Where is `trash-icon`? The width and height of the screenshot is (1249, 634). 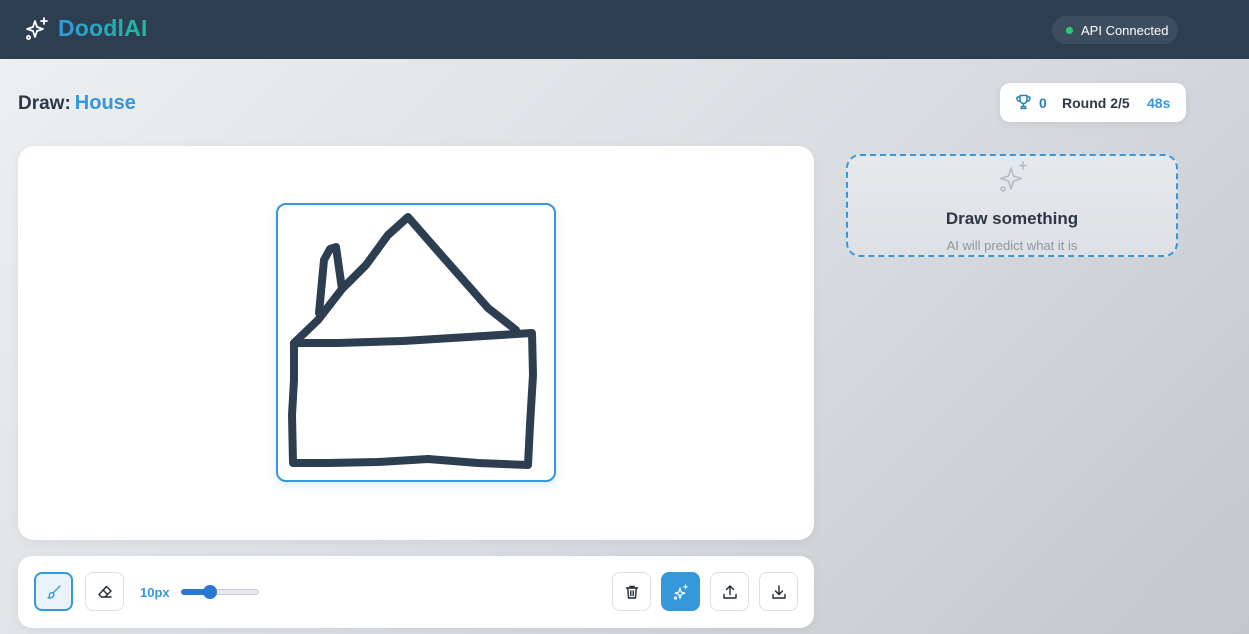
trash-icon is located at coordinates (631, 592).